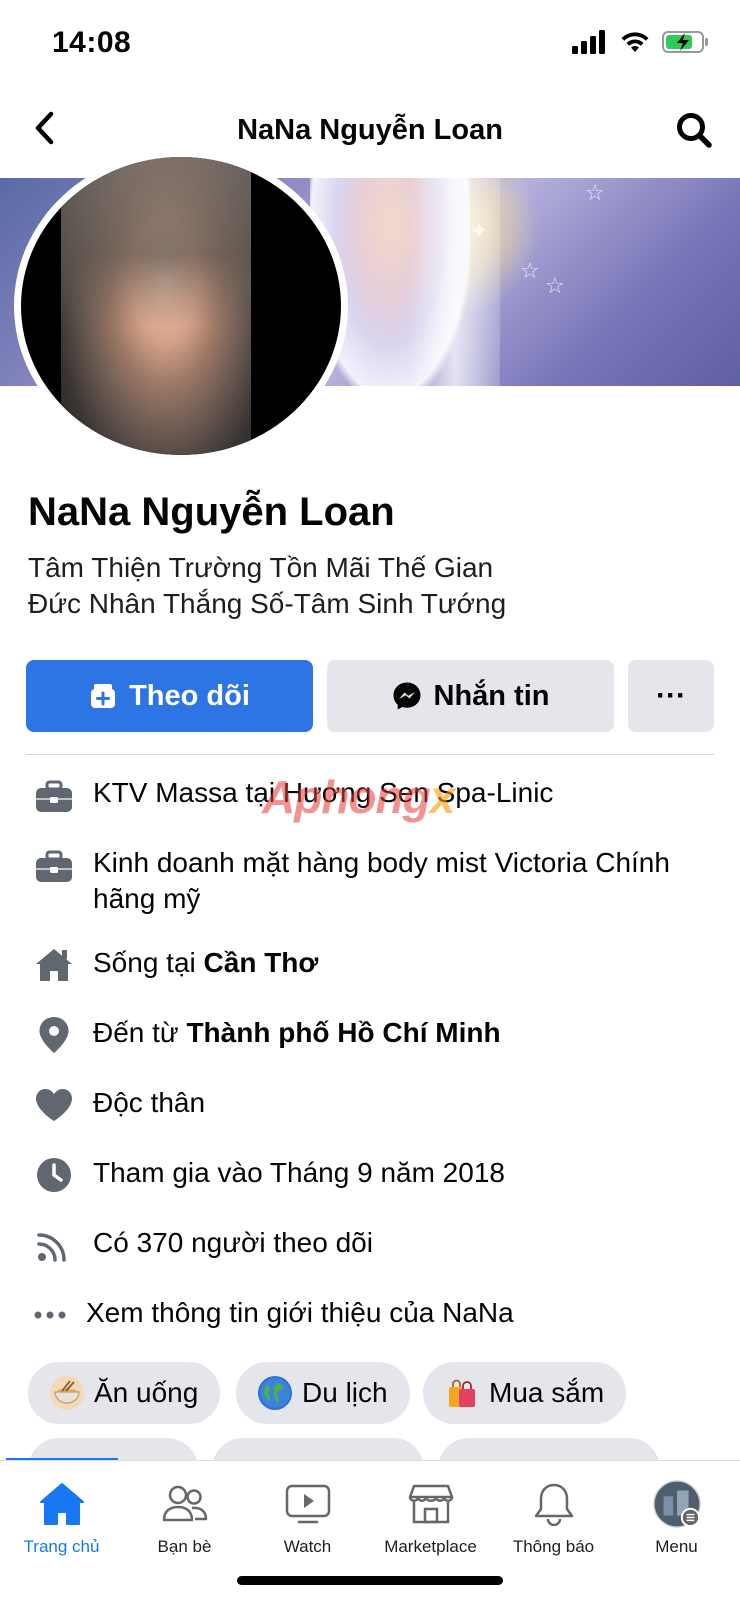 Image resolution: width=740 pixels, height=1600 pixels. I want to click on tab-label: Trang chủ, so click(61, 1546).